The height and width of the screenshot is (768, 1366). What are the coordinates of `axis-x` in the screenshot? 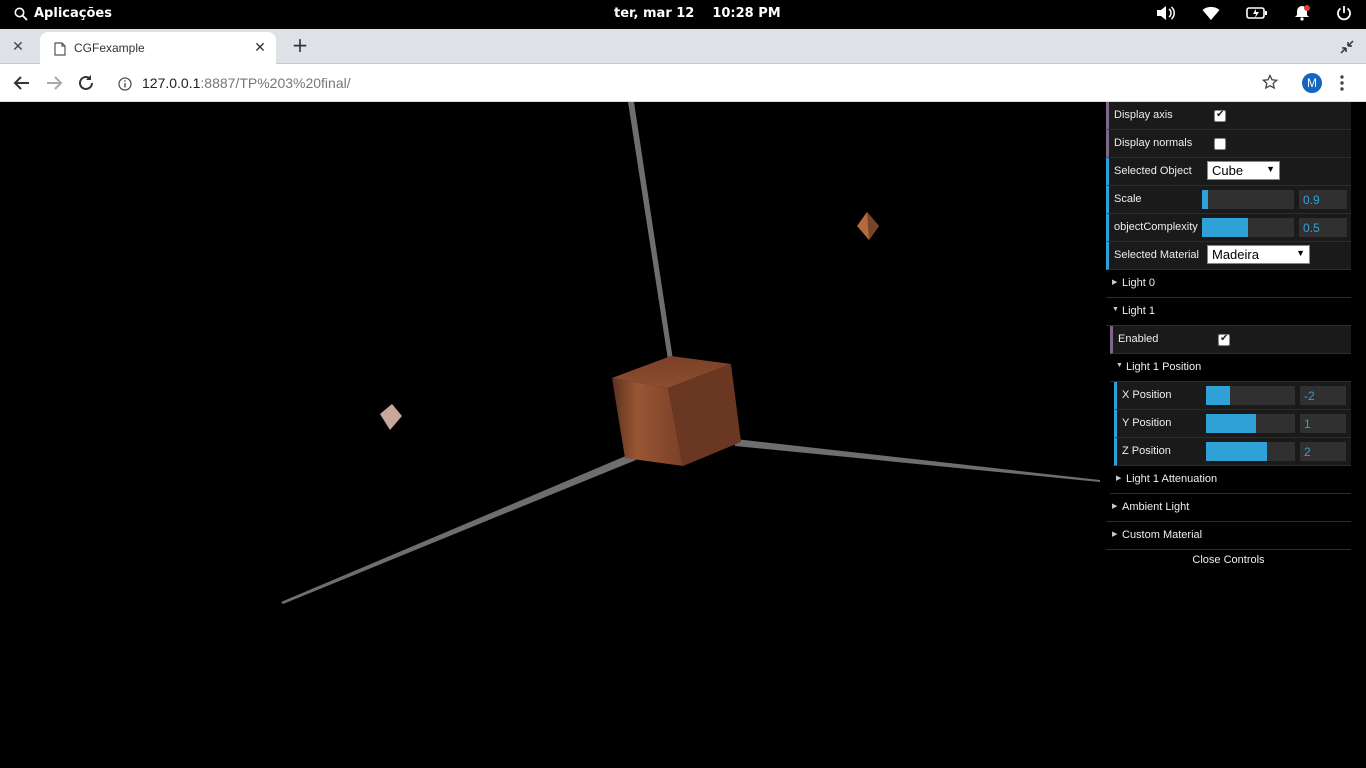 It's located at (917, 460).